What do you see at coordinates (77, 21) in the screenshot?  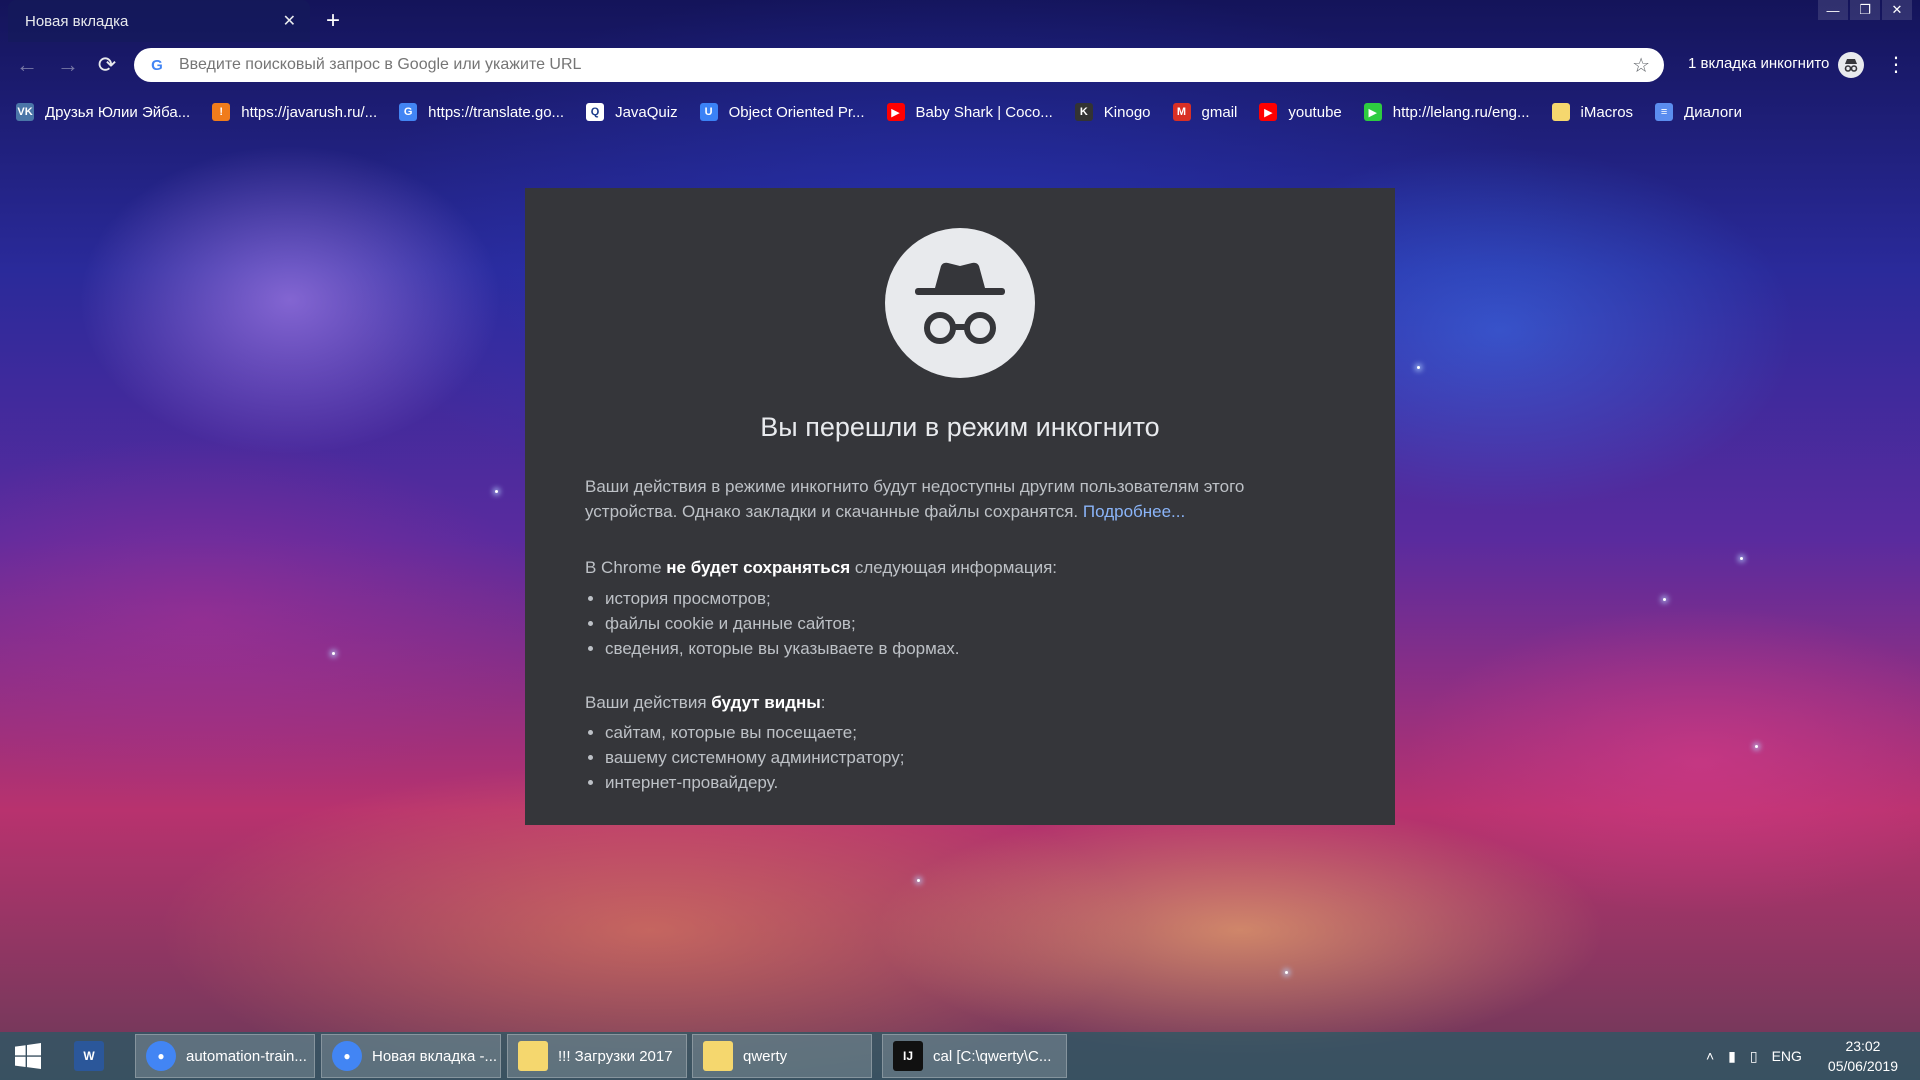 I see `tab-title: Новая вкладка` at bounding box center [77, 21].